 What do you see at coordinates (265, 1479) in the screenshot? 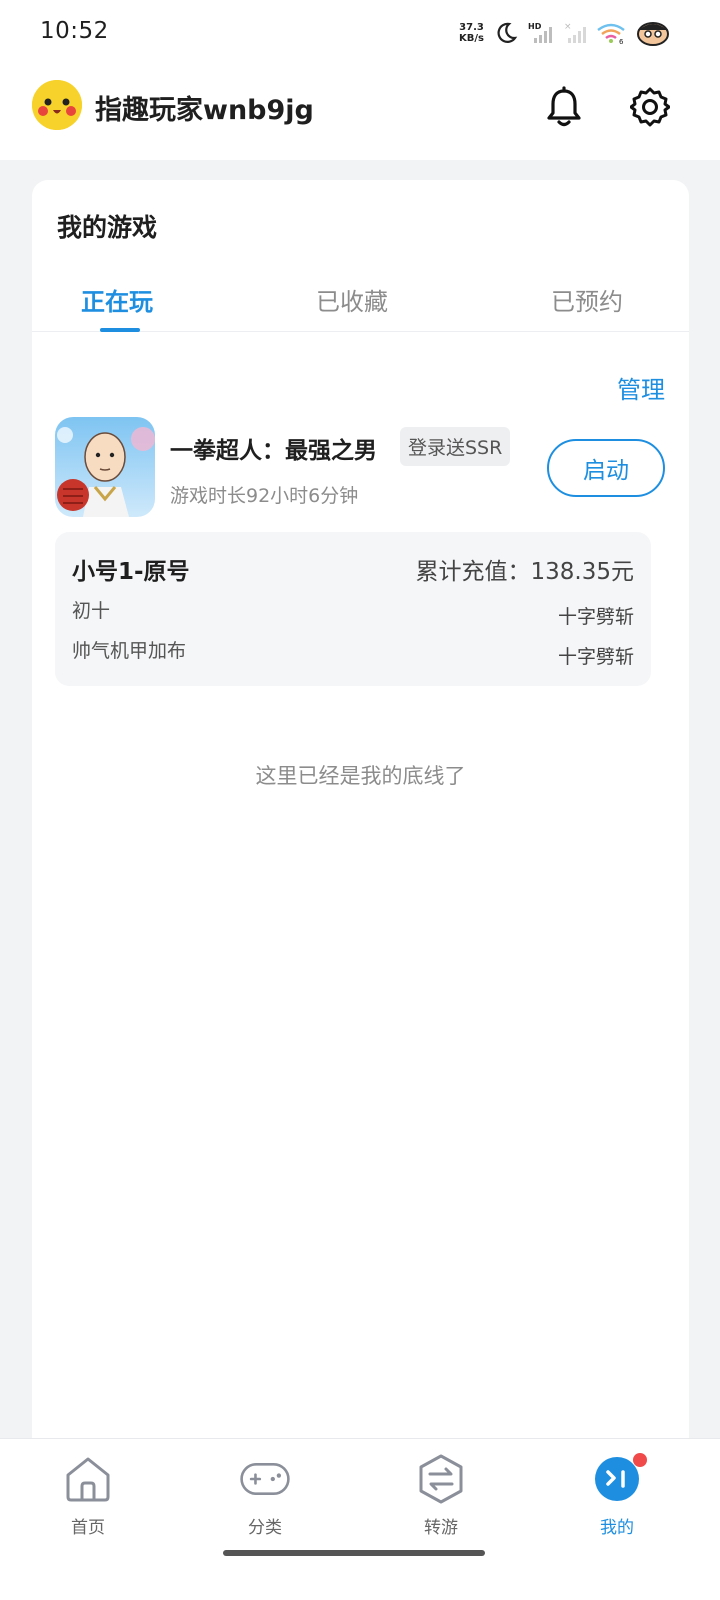
I see `gamepad-icon` at bounding box center [265, 1479].